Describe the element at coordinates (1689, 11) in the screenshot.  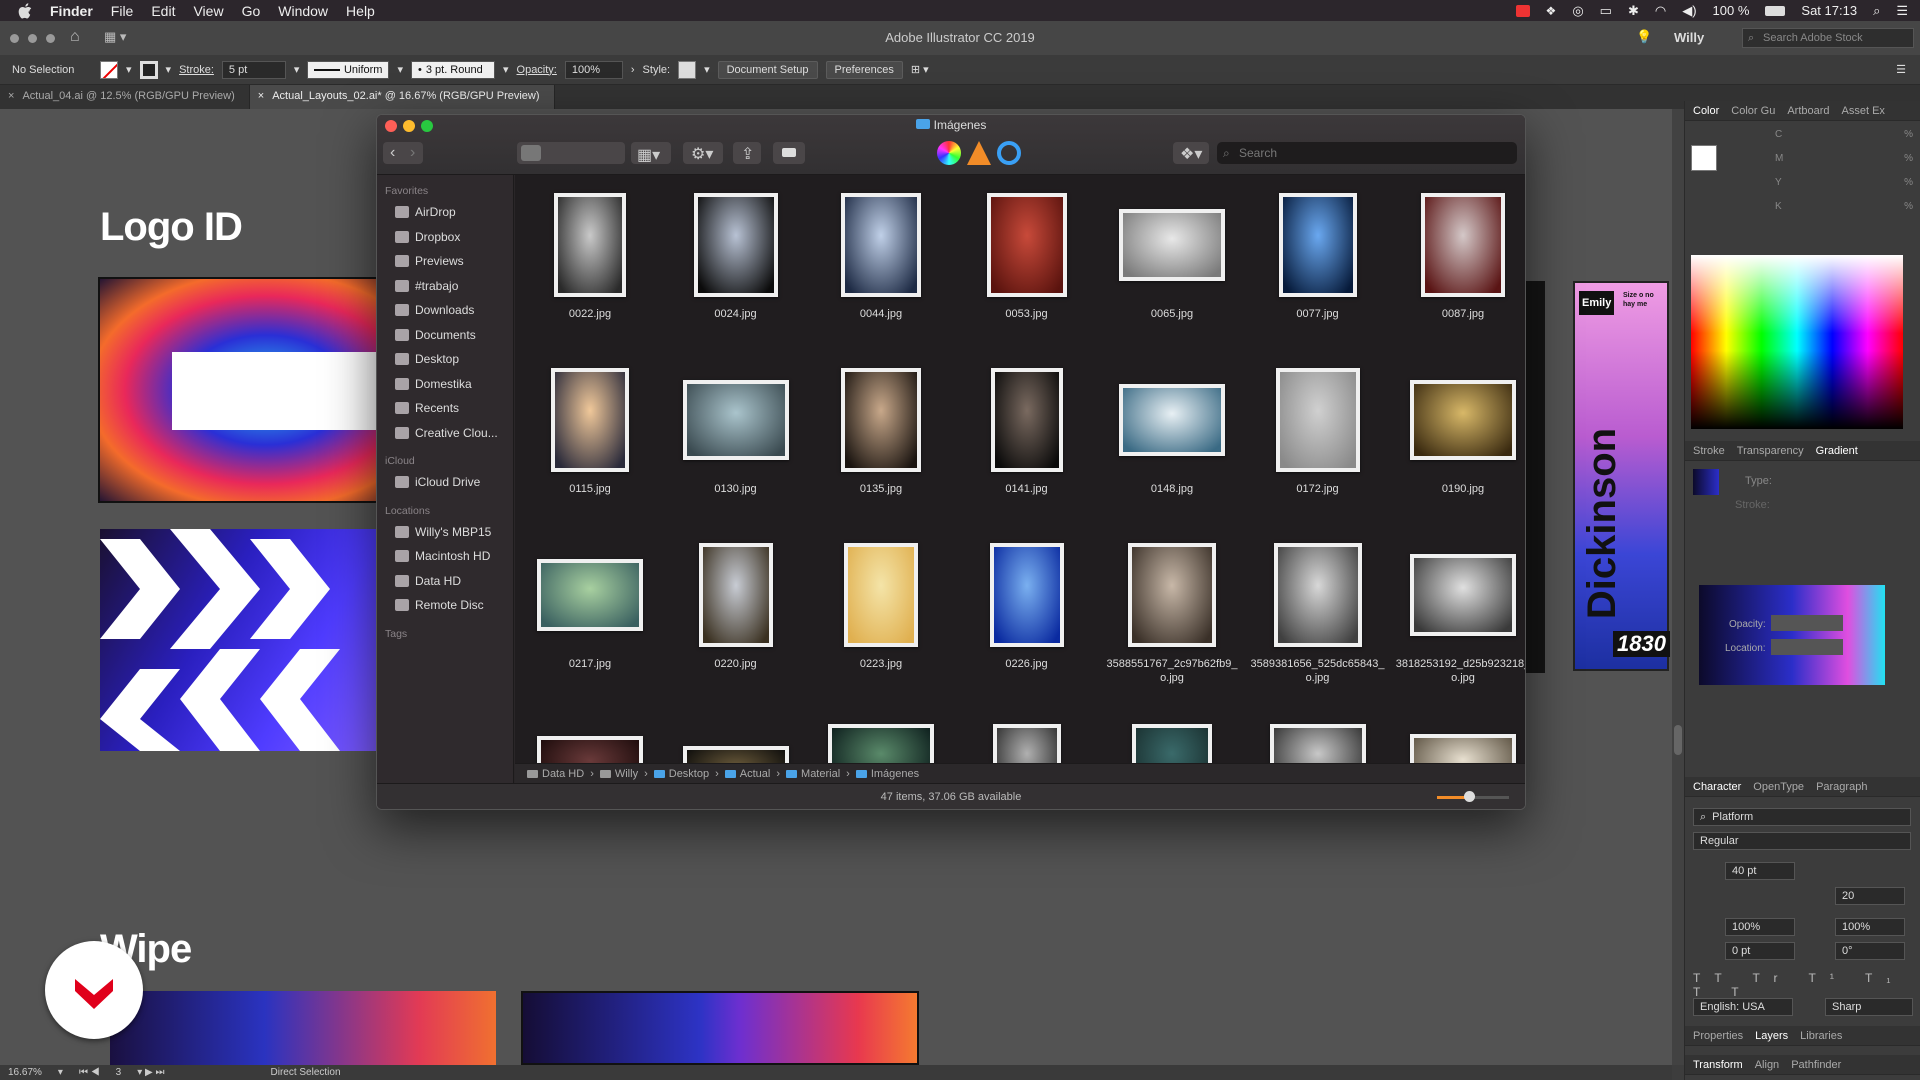
I see `volume-icon: ◀)` at that location.